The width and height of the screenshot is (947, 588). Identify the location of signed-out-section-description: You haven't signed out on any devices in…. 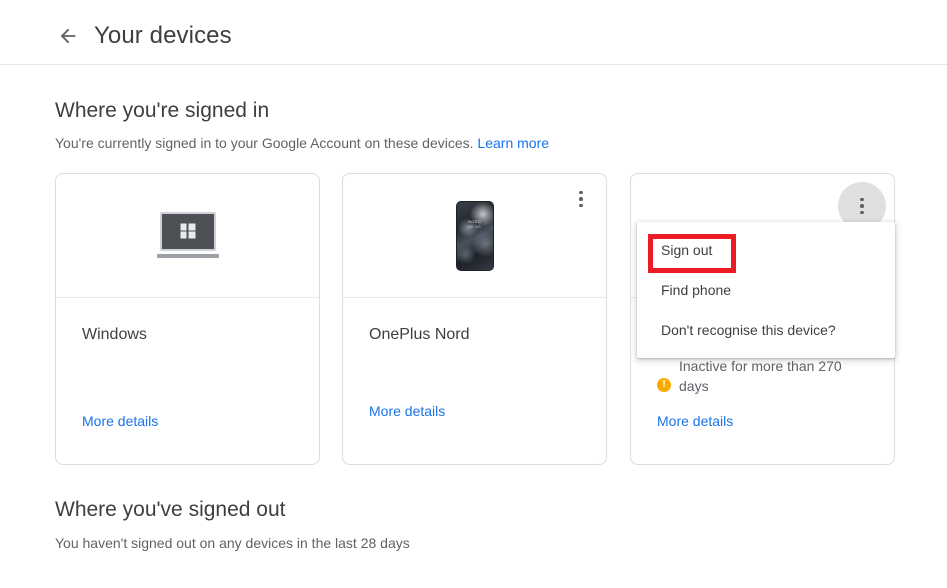
(232, 543).